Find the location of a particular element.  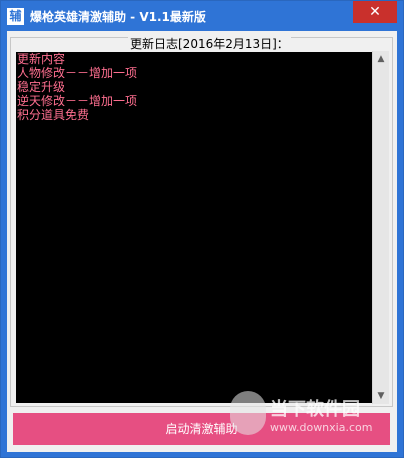

close-button: ✕ is located at coordinates (375, 12).